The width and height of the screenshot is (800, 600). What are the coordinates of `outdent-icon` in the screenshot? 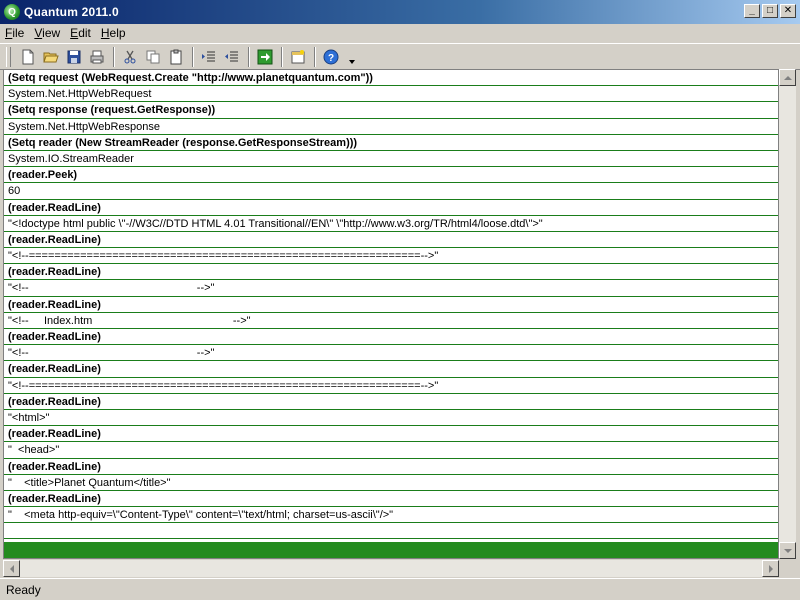 It's located at (232, 57).